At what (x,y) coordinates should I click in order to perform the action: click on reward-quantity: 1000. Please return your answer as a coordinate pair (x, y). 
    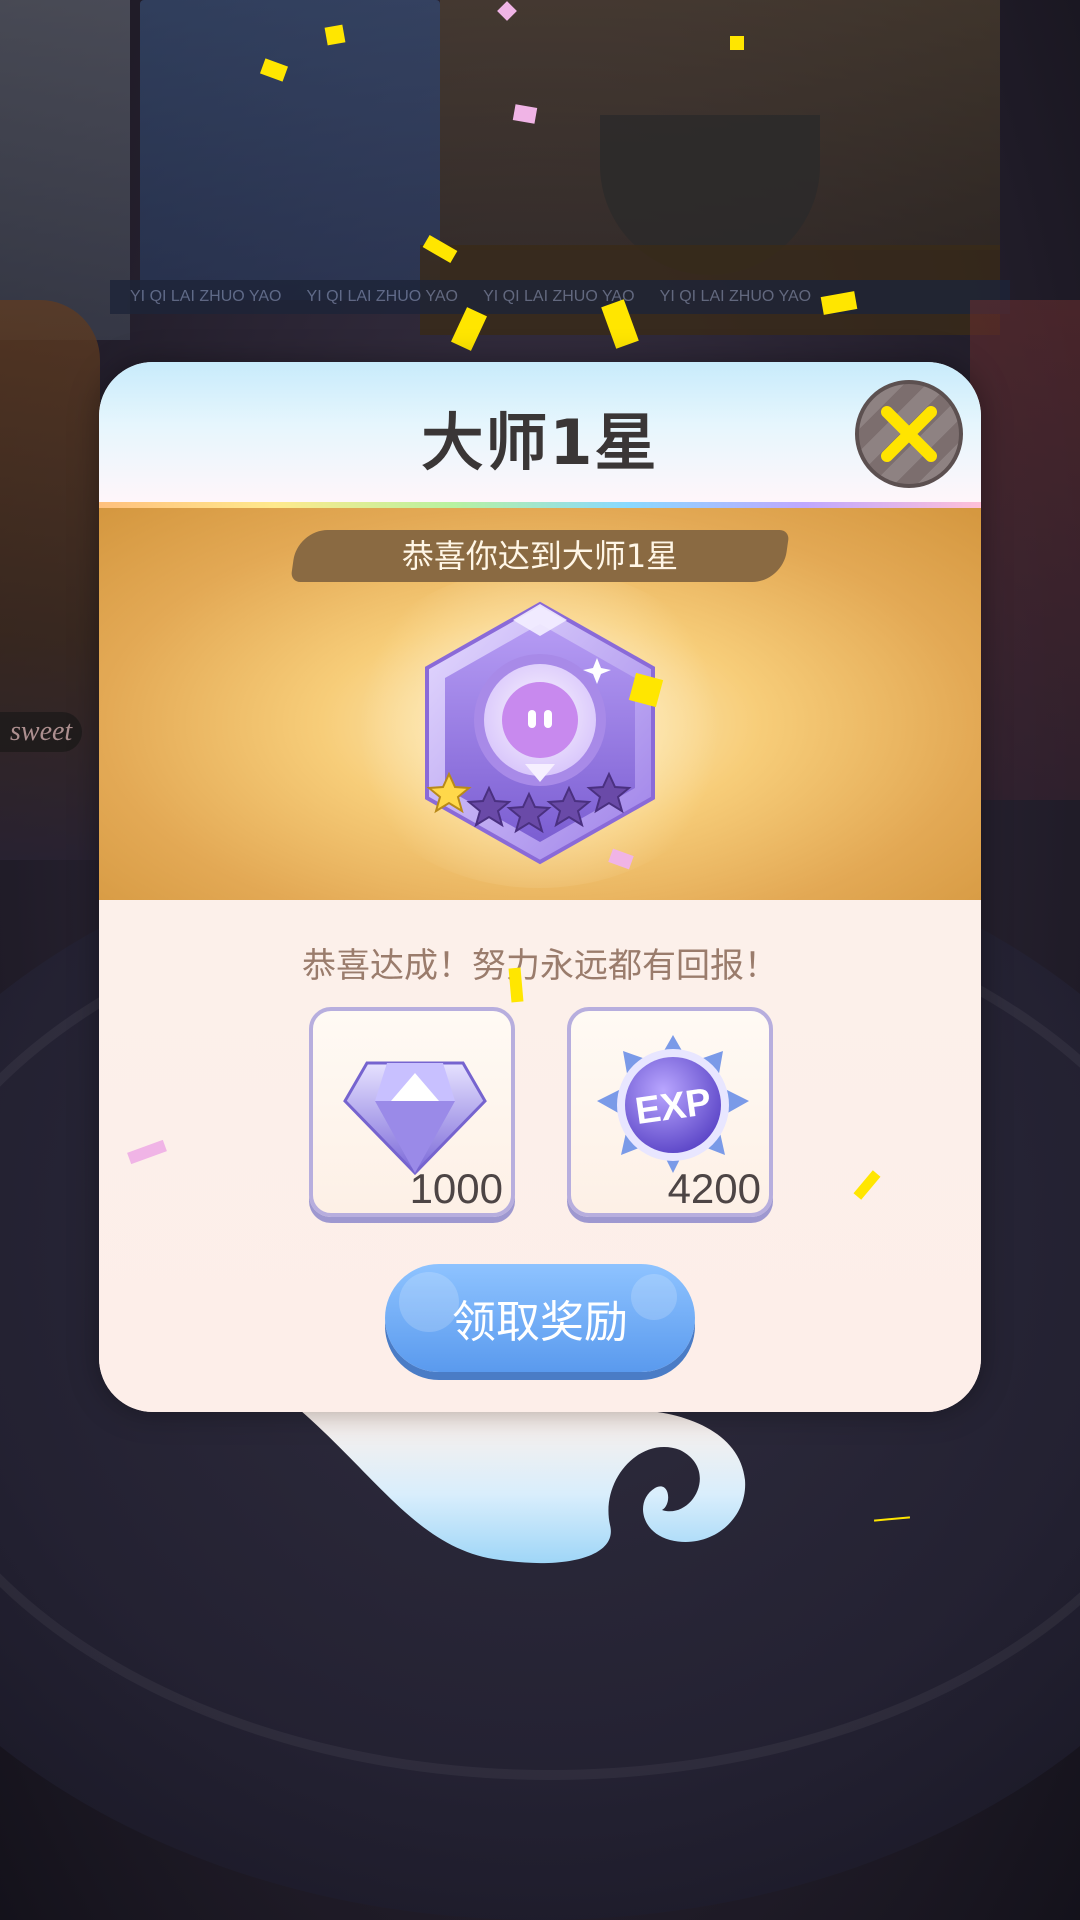
    Looking at the image, I should click on (456, 1188).